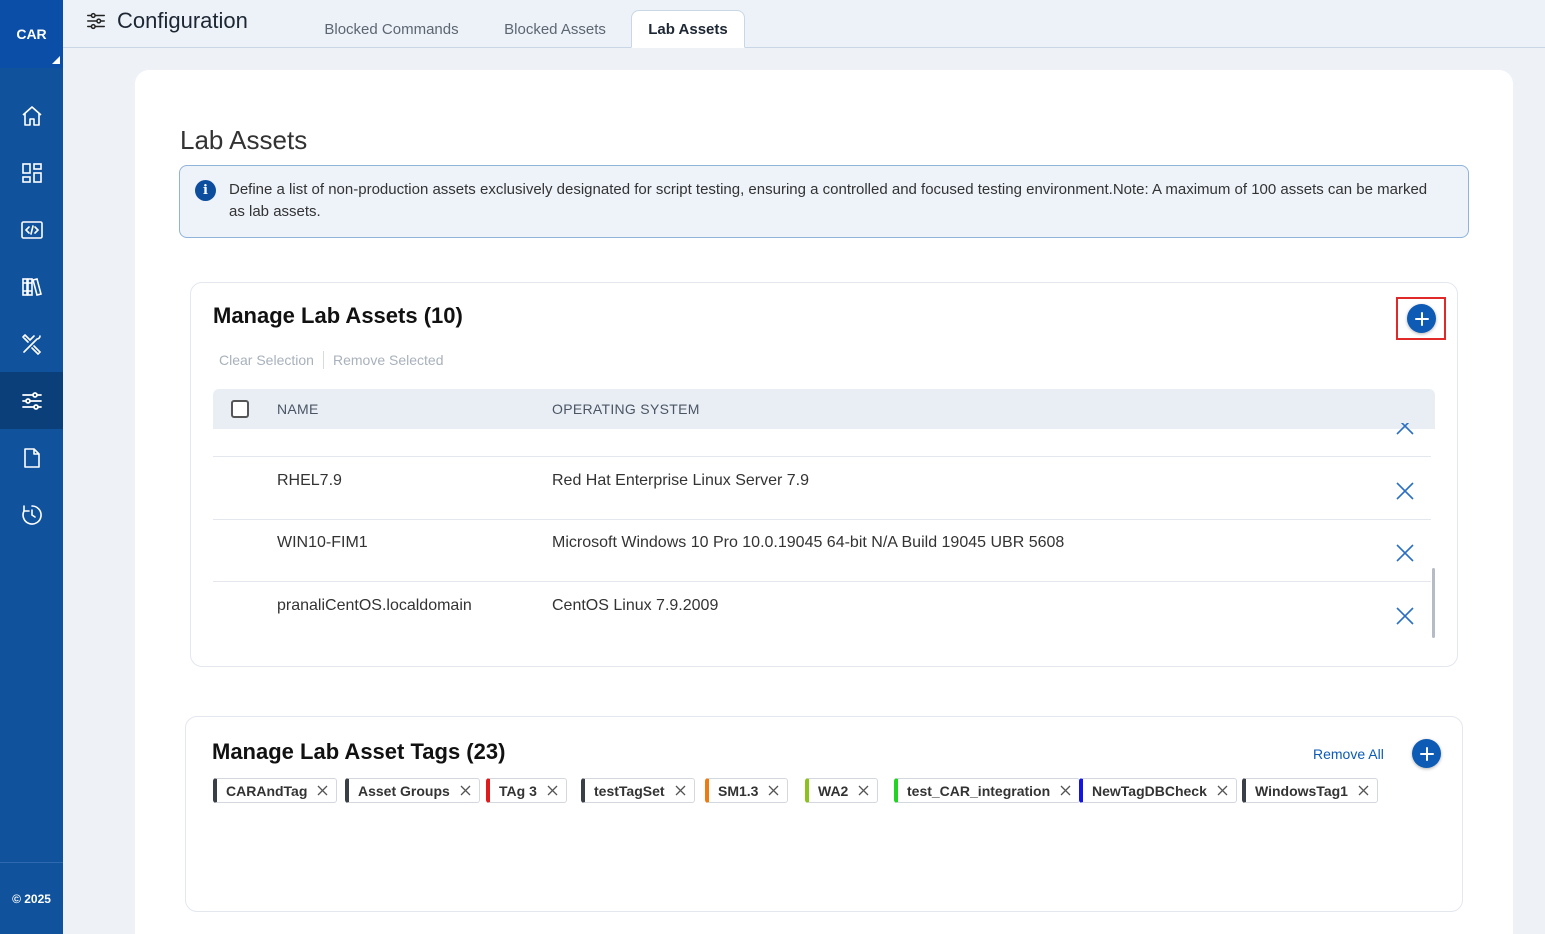 Image resolution: width=1545 pixels, height=934 pixels. I want to click on sidebar-item-reports, so click(31, 457).